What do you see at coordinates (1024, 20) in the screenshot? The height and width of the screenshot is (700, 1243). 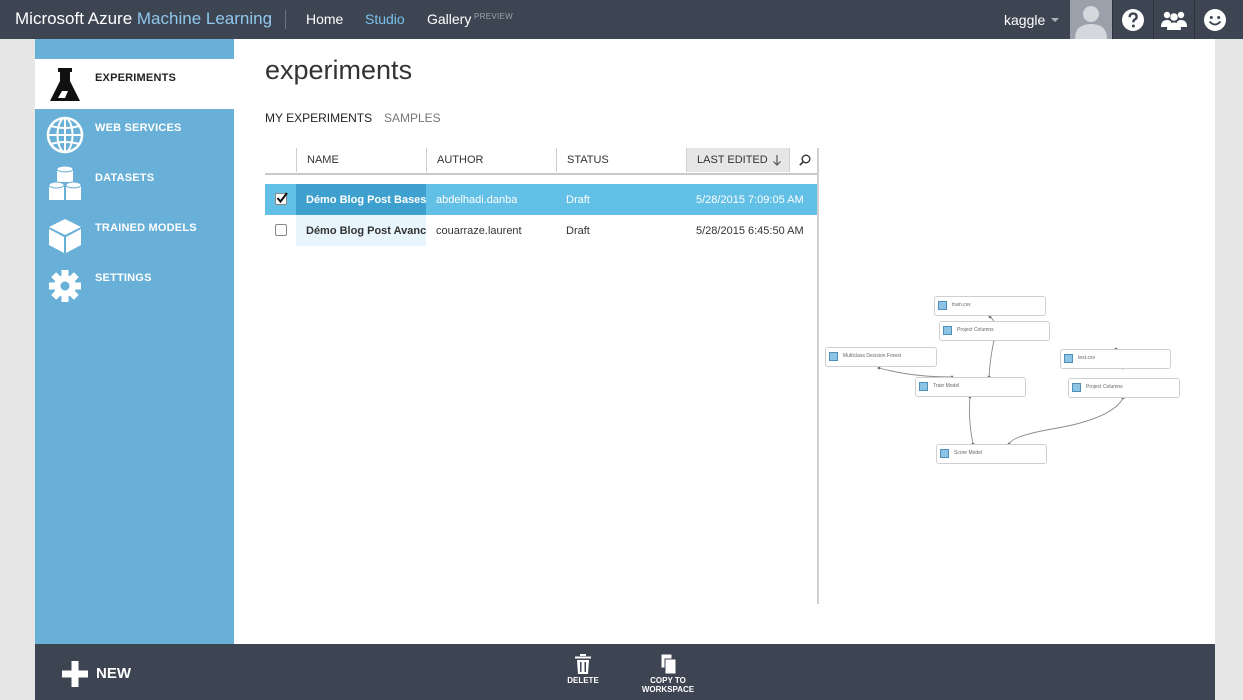 I see `user-menu: kaggle` at bounding box center [1024, 20].